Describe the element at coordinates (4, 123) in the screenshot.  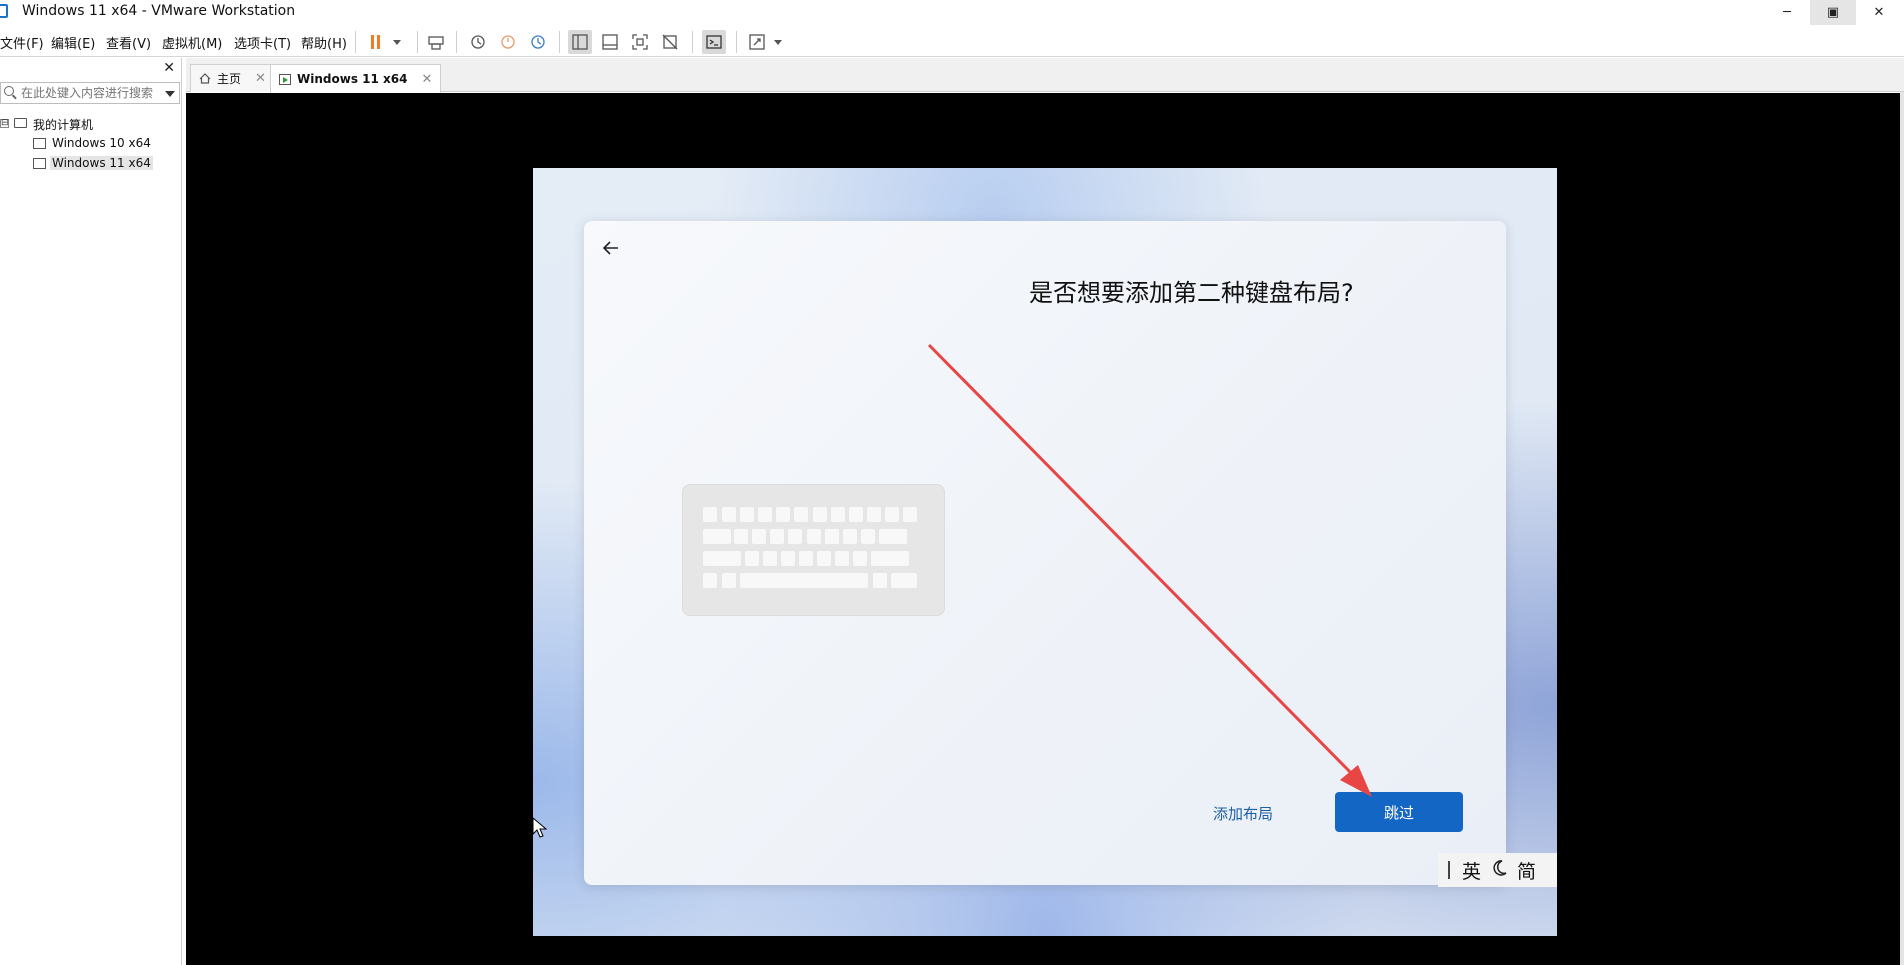
I see `collapse-icon: ⊟` at that location.